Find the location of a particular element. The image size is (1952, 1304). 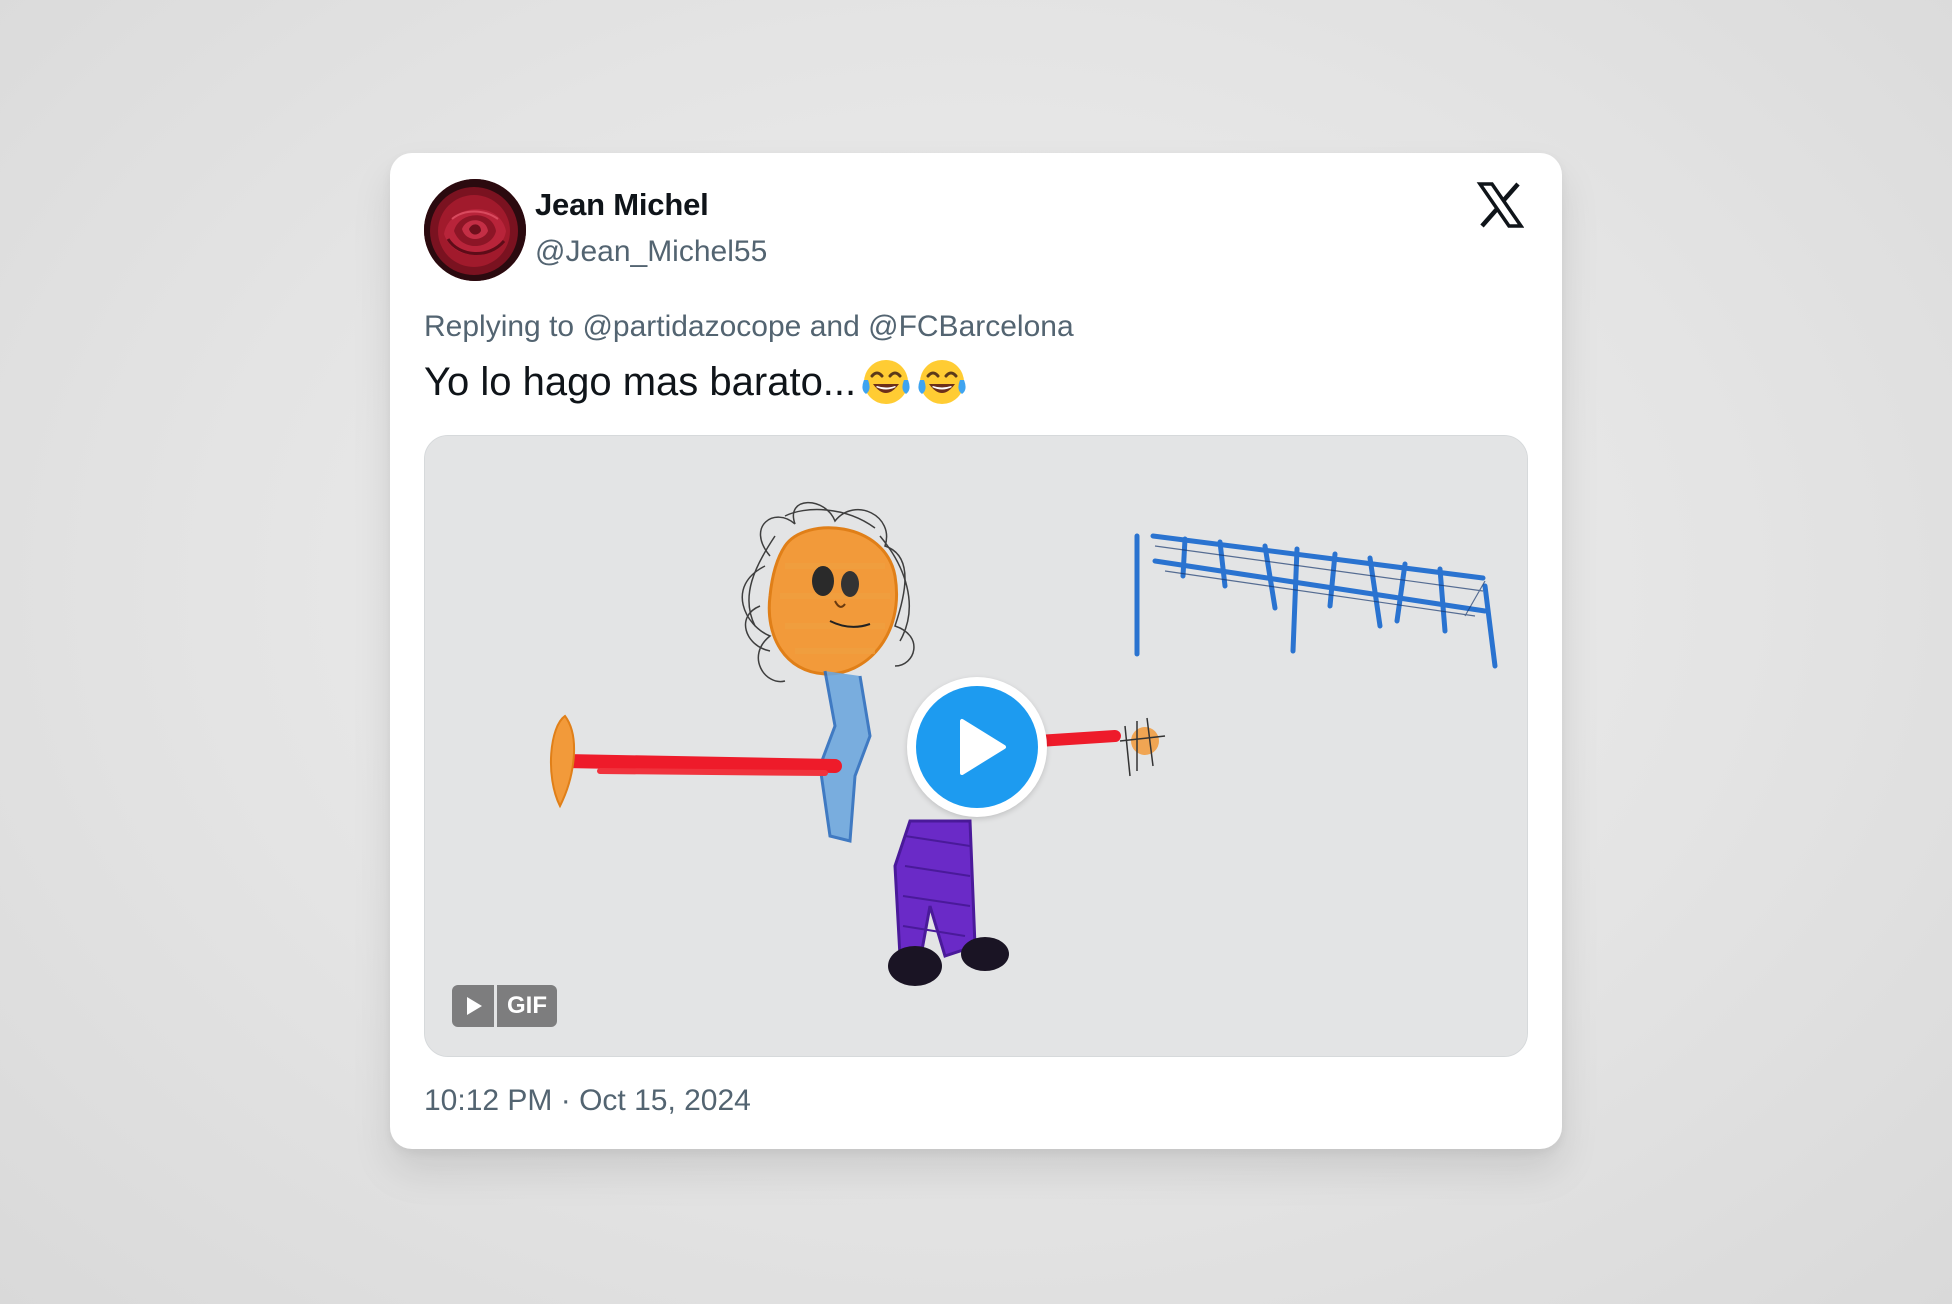

tweet-timestamp: 10:12 PM · Oct 15, 2024 is located at coordinates (587, 1101).